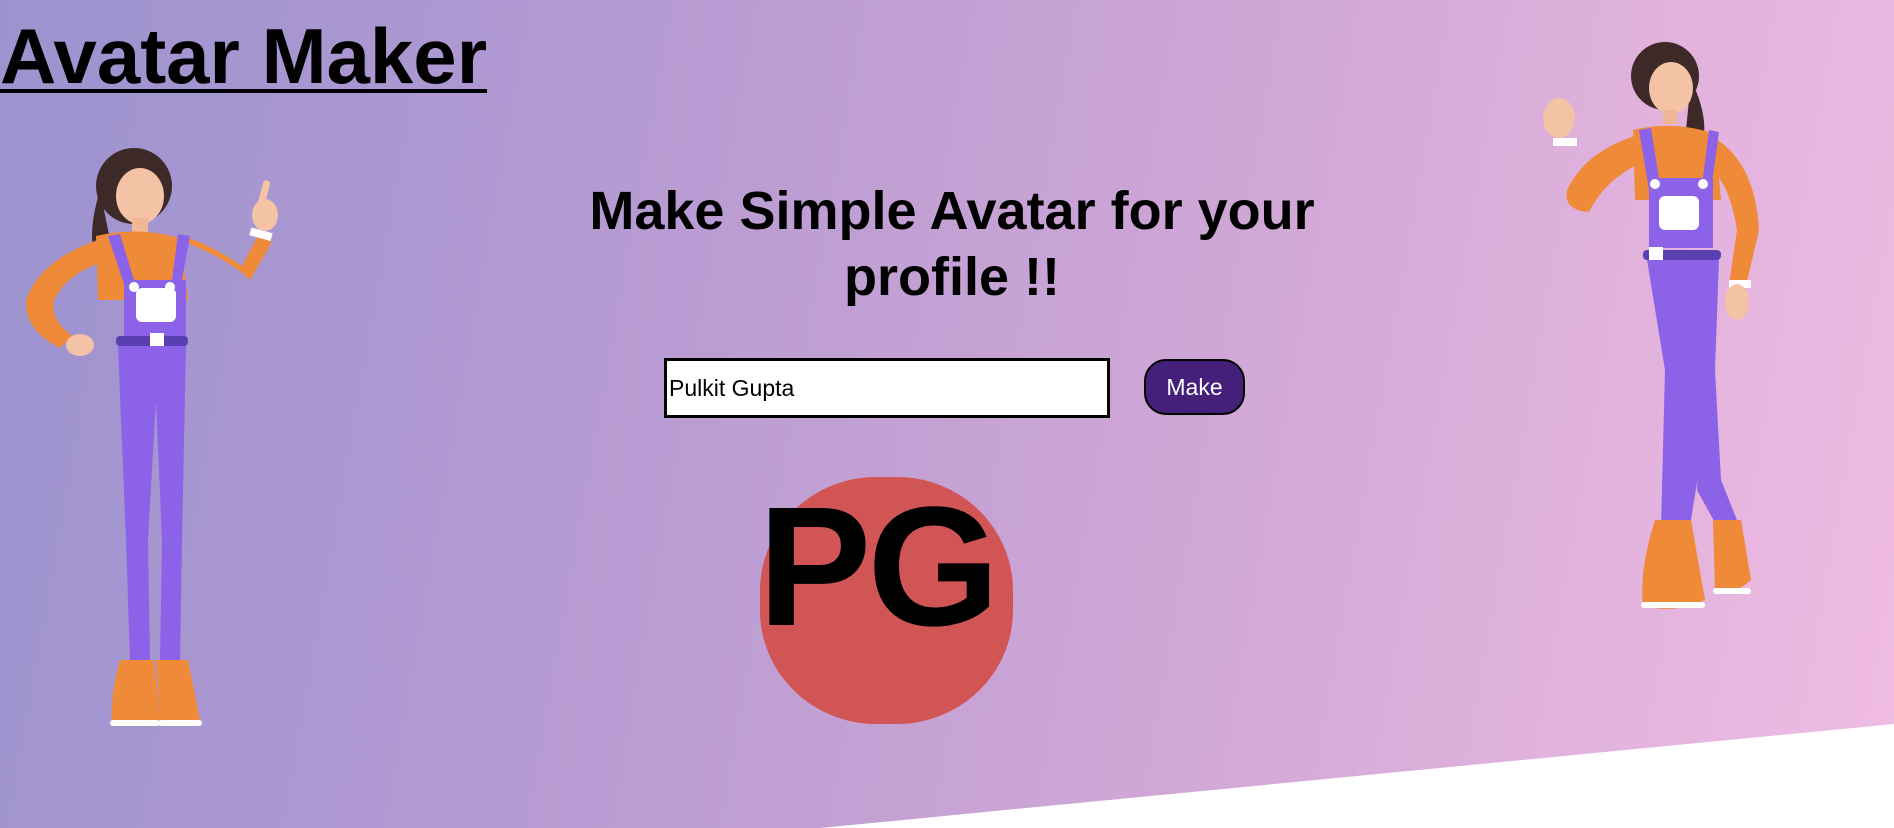 The image size is (1894, 828). I want to click on name-input, so click(887, 388).